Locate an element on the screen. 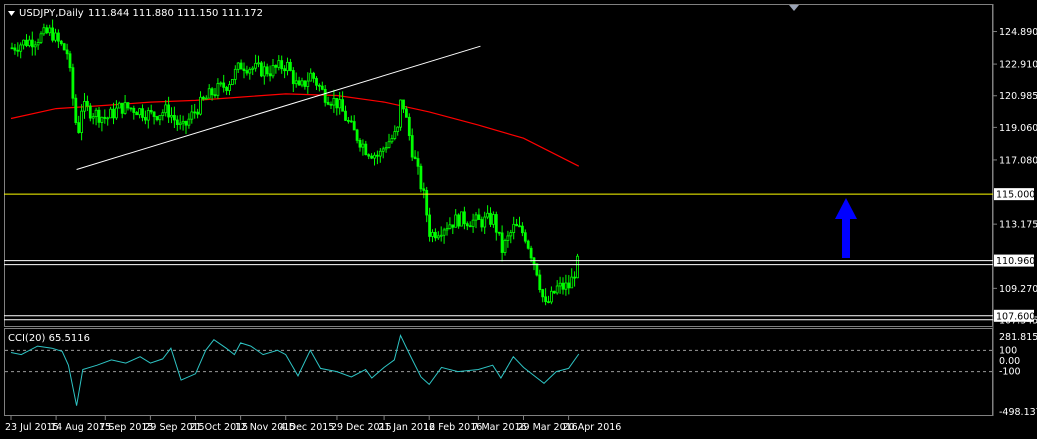 The image size is (1037, 439). level-price-tag-label: 115.000 is located at coordinates (1015, 195).